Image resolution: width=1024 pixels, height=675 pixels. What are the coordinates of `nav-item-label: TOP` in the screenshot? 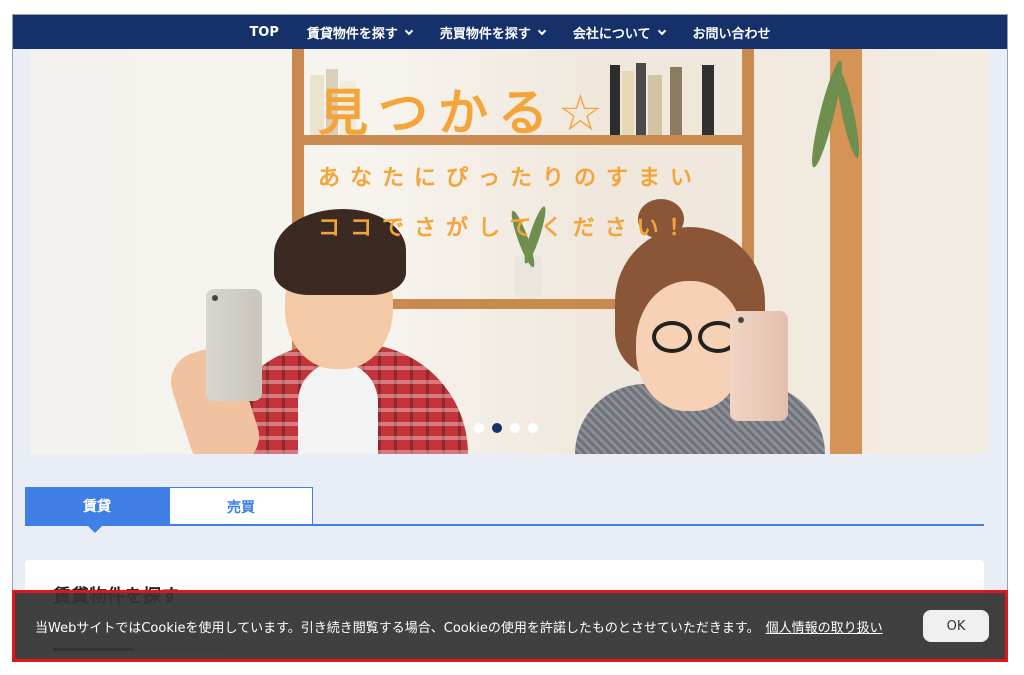 It's located at (264, 32).